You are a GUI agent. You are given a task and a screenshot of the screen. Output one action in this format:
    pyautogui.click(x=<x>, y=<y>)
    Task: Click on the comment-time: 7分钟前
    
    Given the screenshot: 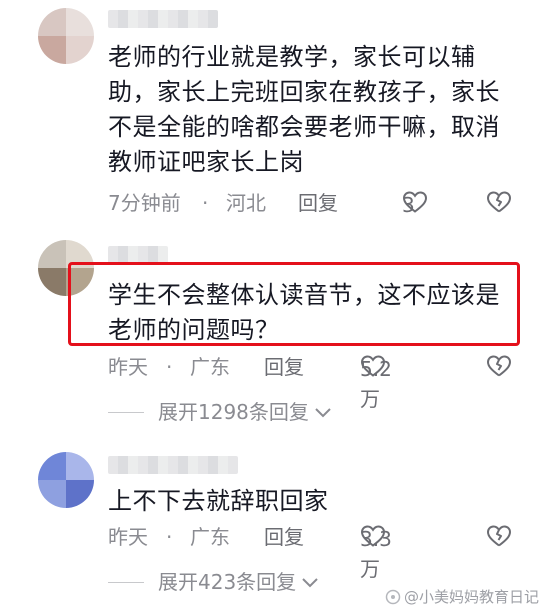 What is the action you would take?
    pyautogui.click(x=144, y=203)
    